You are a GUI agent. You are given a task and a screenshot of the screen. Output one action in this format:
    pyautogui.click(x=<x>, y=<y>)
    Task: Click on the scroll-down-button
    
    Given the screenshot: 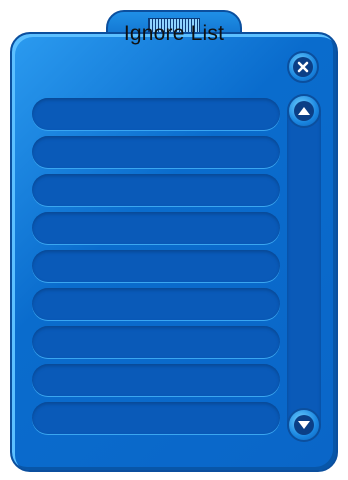 What is the action you would take?
    pyautogui.click(x=304, y=425)
    